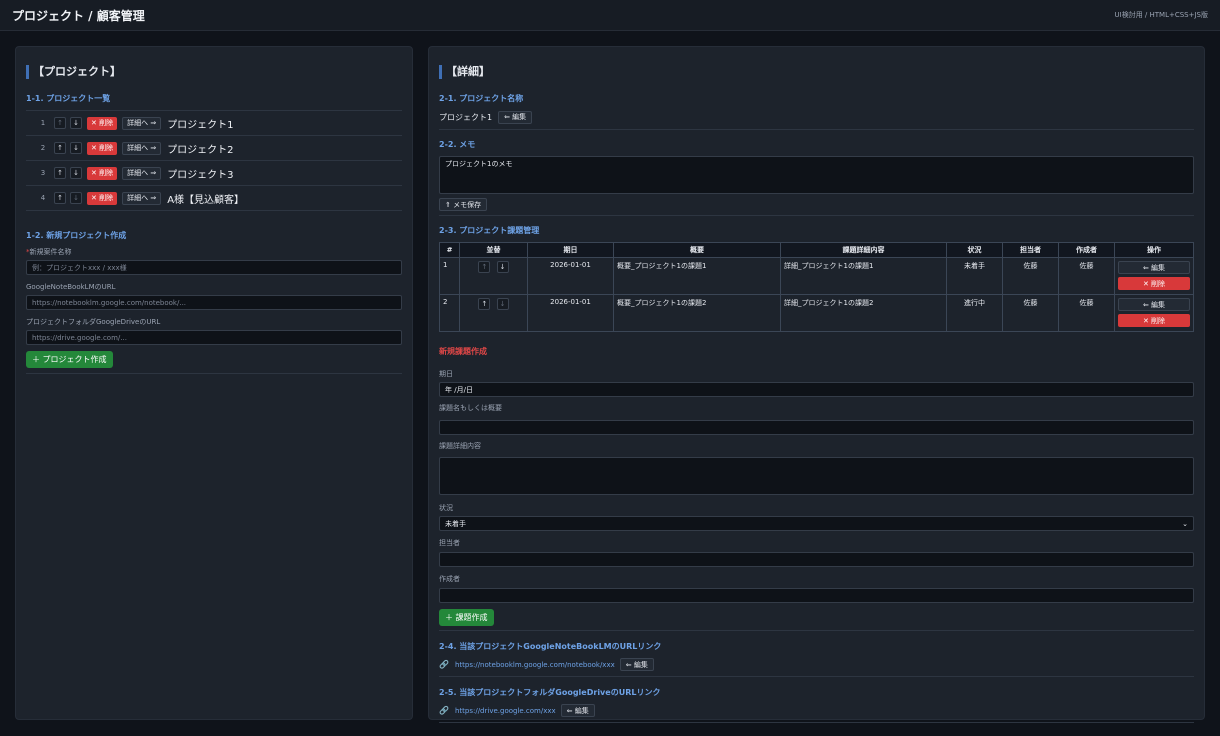 The width and height of the screenshot is (1220, 736). What do you see at coordinates (697, 313) in the screenshot?
I see `issue-summary: 概要_プロジェクト1の課題2` at bounding box center [697, 313].